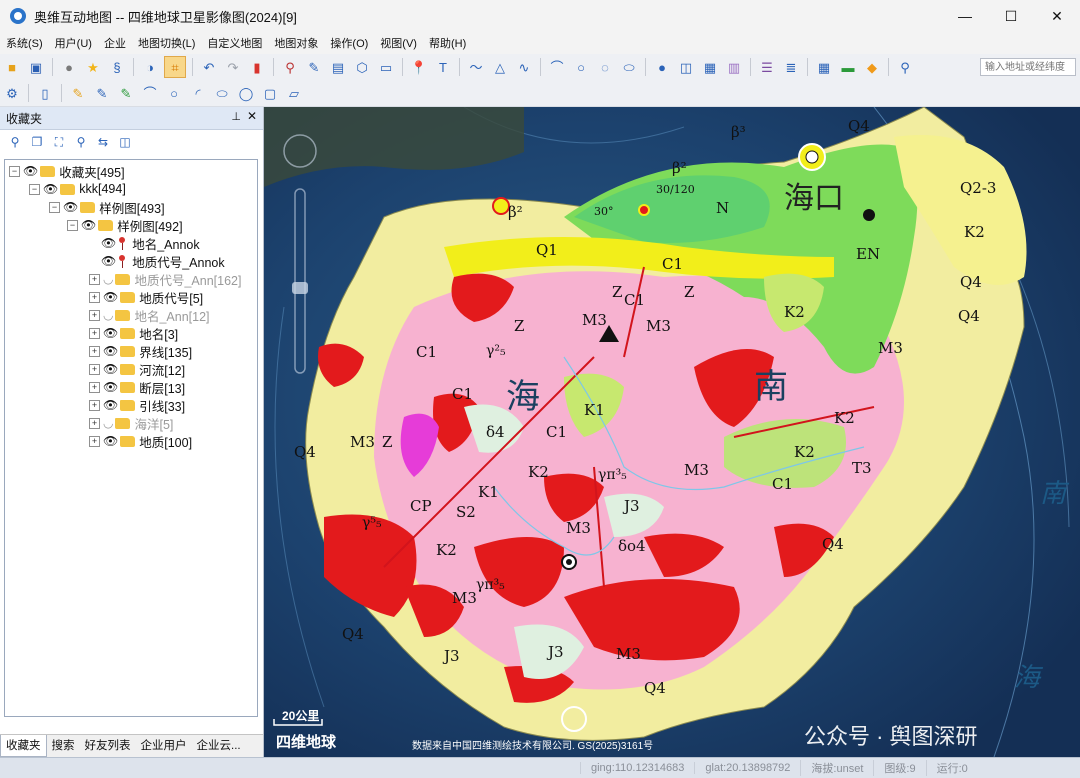 The height and width of the screenshot is (778, 1080). Describe the element at coordinates (710, 67) in the screenshot. I see `grid-icon: ▦` at that location.